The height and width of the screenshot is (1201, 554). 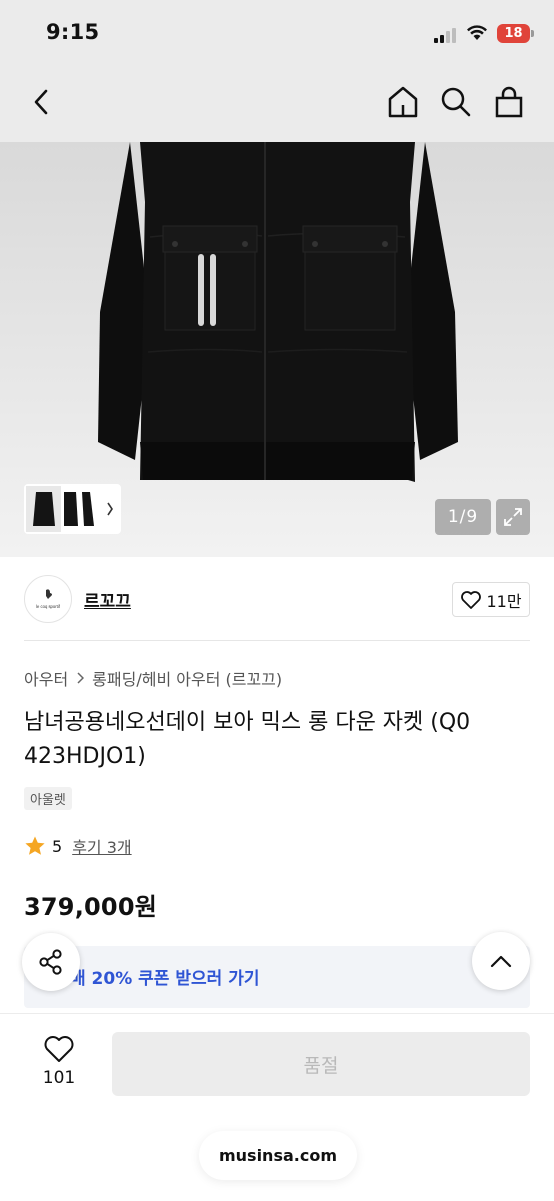 What do you see at coordinates (57, 846) in the screenshot?
I see `rating-value: 5` at bounding box center [57, 846].